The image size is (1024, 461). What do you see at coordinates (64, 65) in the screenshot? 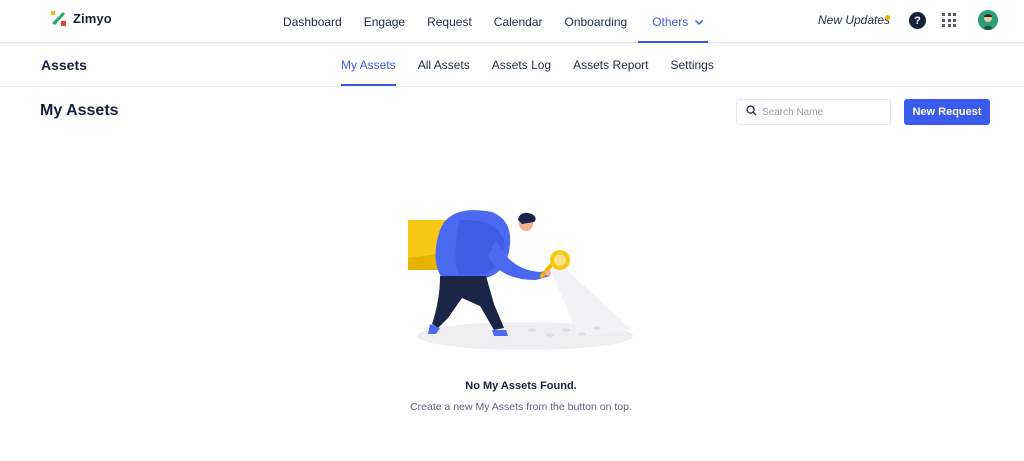
I see `module-title: Assets` at bounding box center [64, 65].